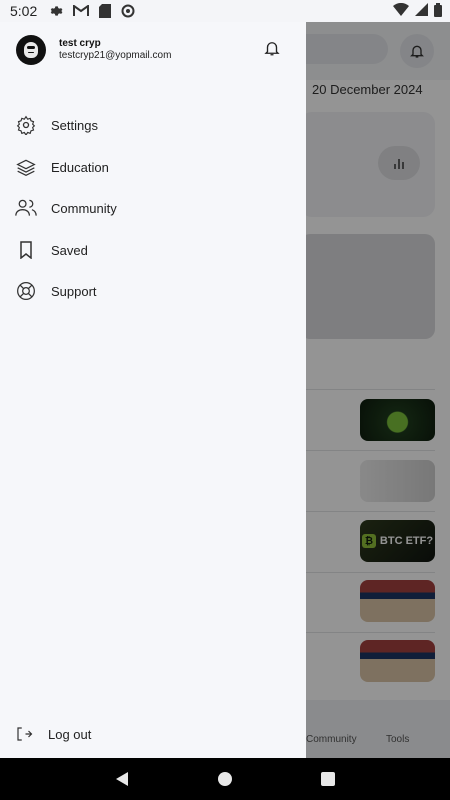 The width and height of the screenshot is (450, 800). I want to click on users-icon, so click(26, 208).